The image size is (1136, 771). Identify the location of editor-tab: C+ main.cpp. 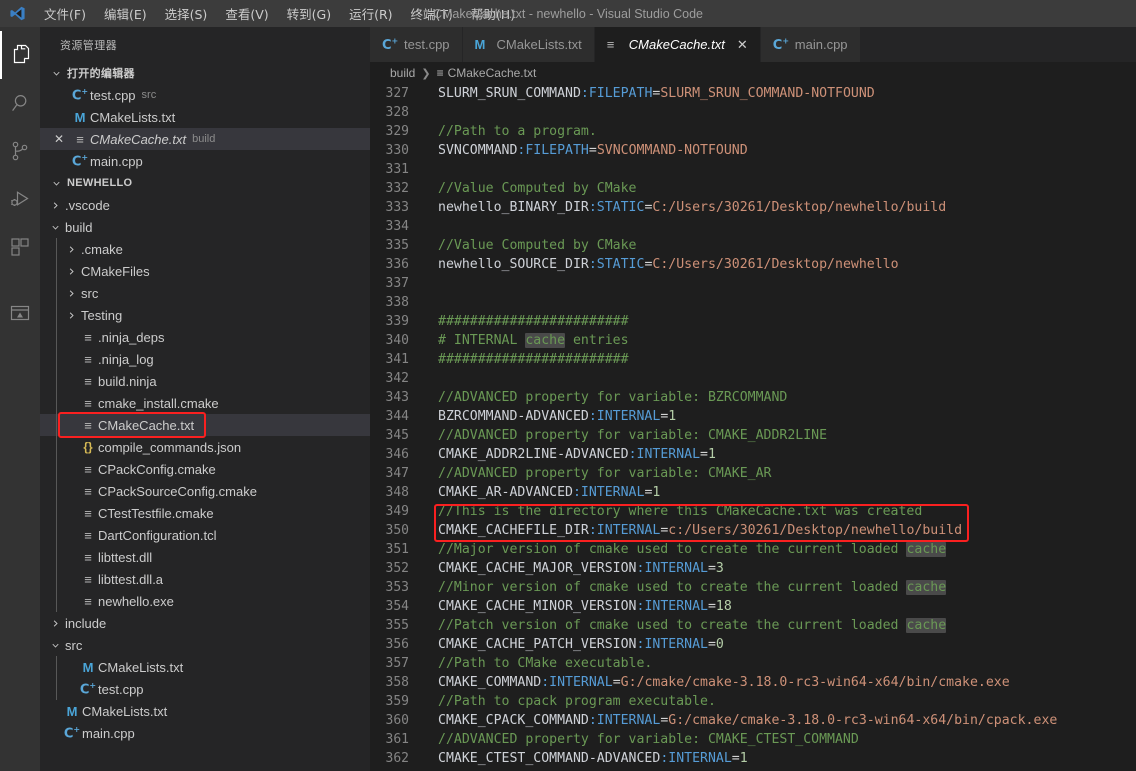
(810, 44).